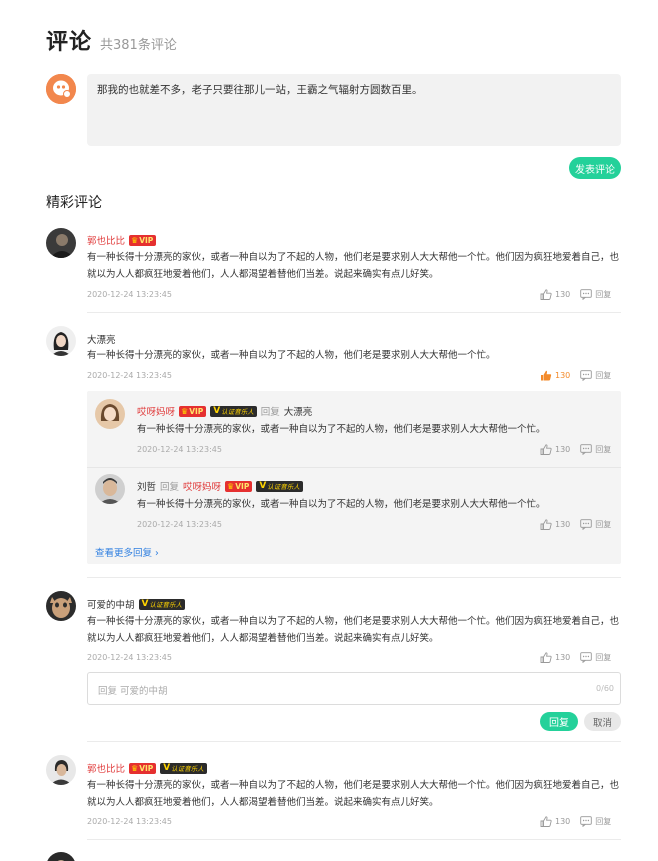  I want to click on username: 大漂亮, so click(101, 339).